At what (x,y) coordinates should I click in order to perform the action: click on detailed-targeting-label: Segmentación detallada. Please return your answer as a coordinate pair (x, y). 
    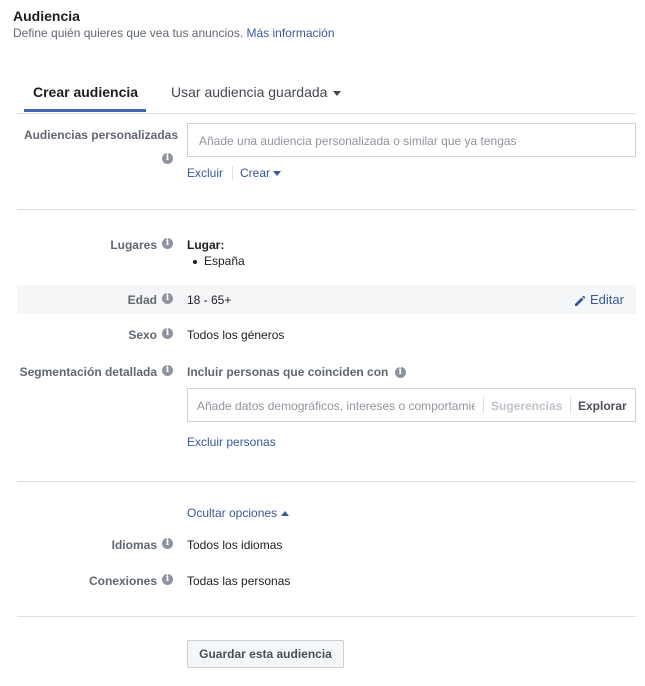
    Looking at the image, I should click on (88, 372).